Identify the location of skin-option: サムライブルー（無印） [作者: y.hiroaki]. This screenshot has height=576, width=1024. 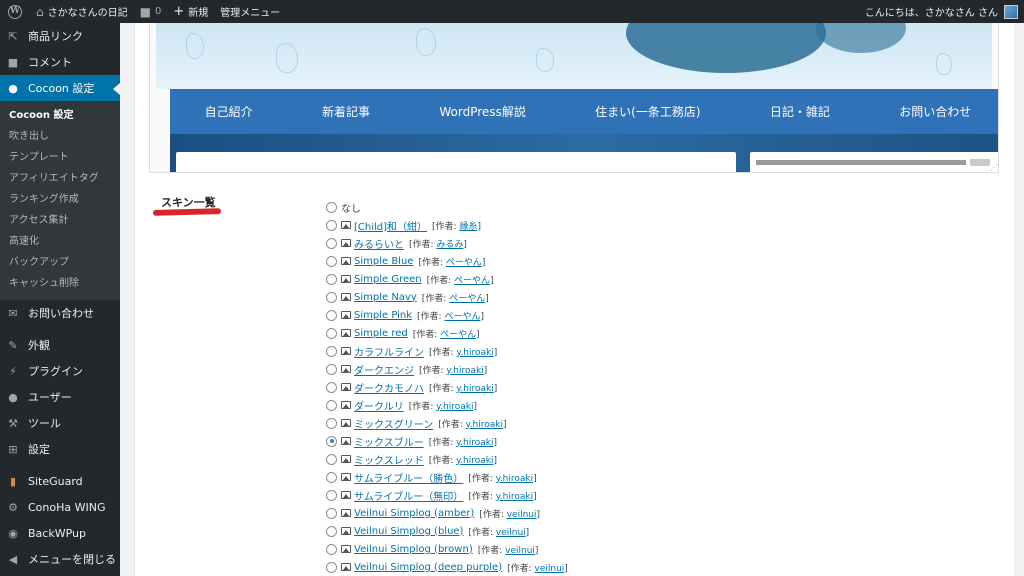
(666, 495).